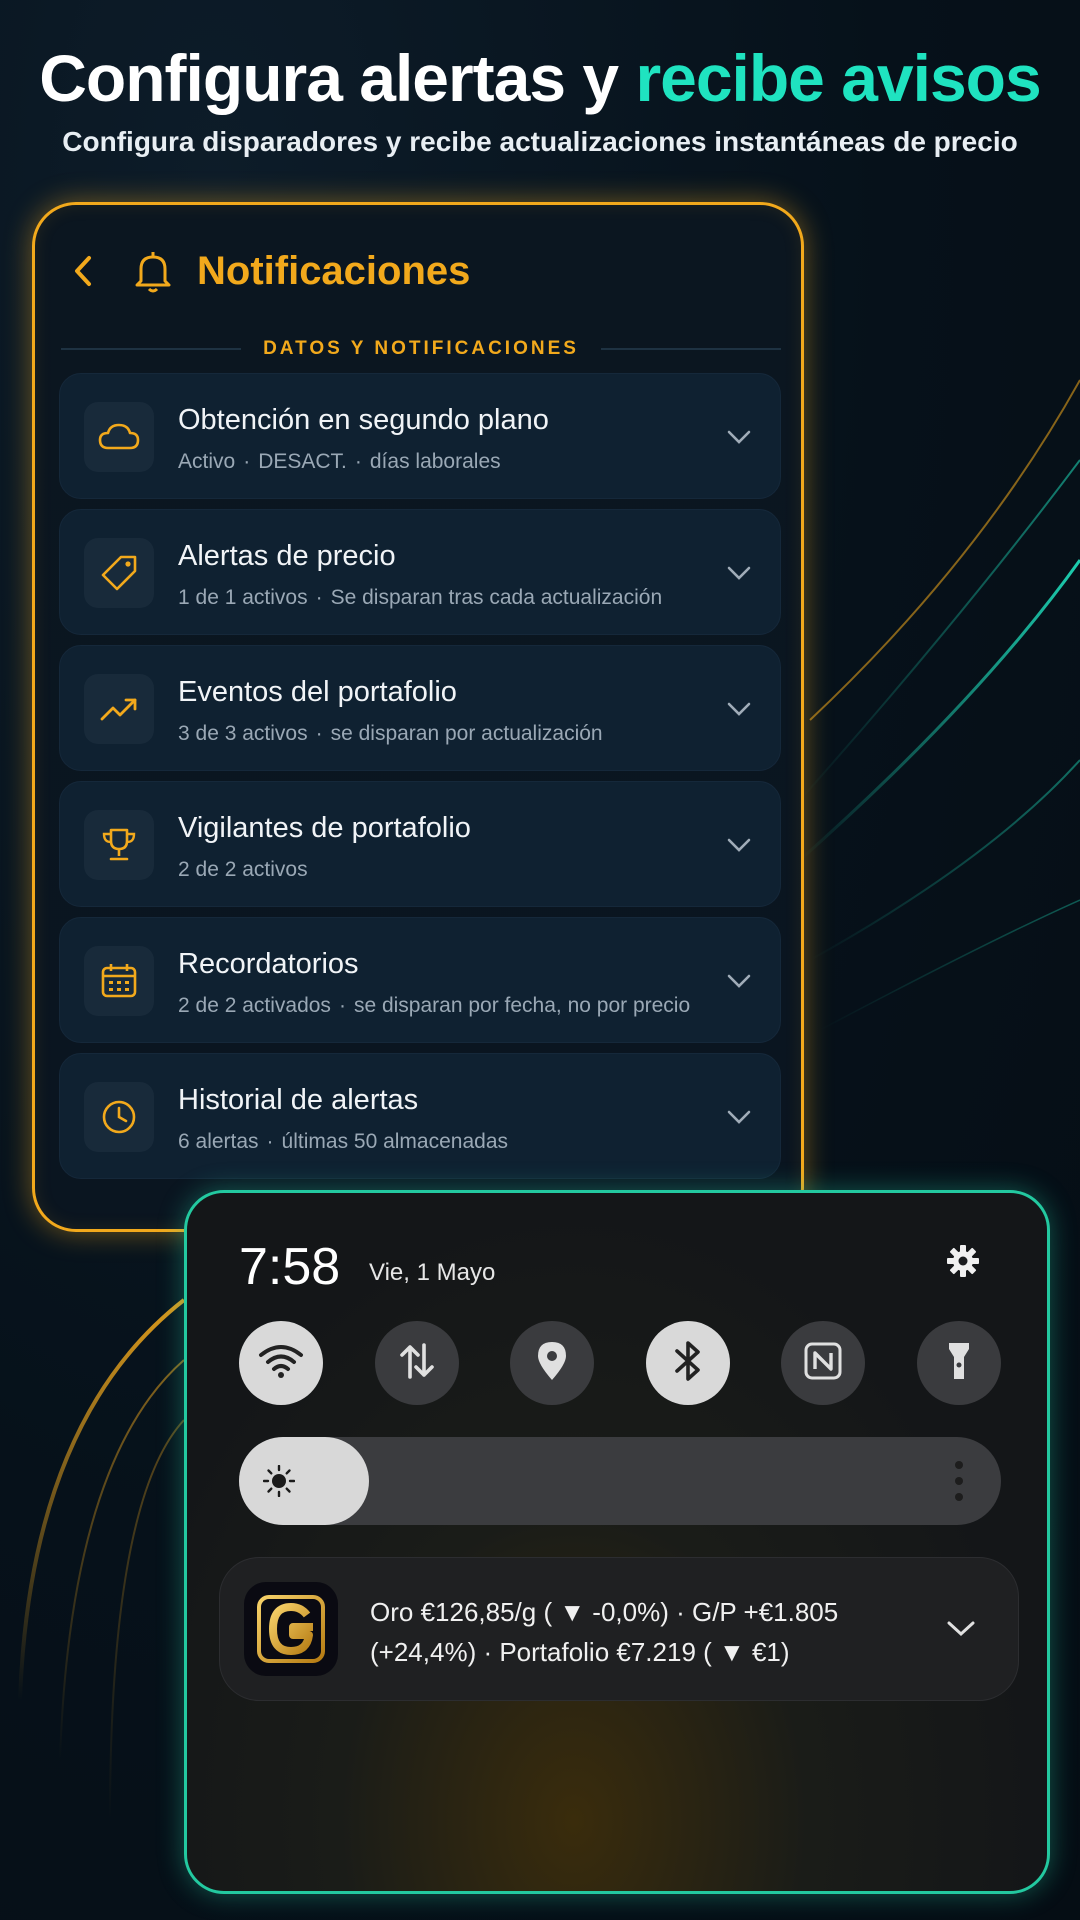 The image size is (1080, 1920). What do you see at coordinates (119, 1117) in the screenshot?
I see `clock-icon` at bounding box center [119, 1117].